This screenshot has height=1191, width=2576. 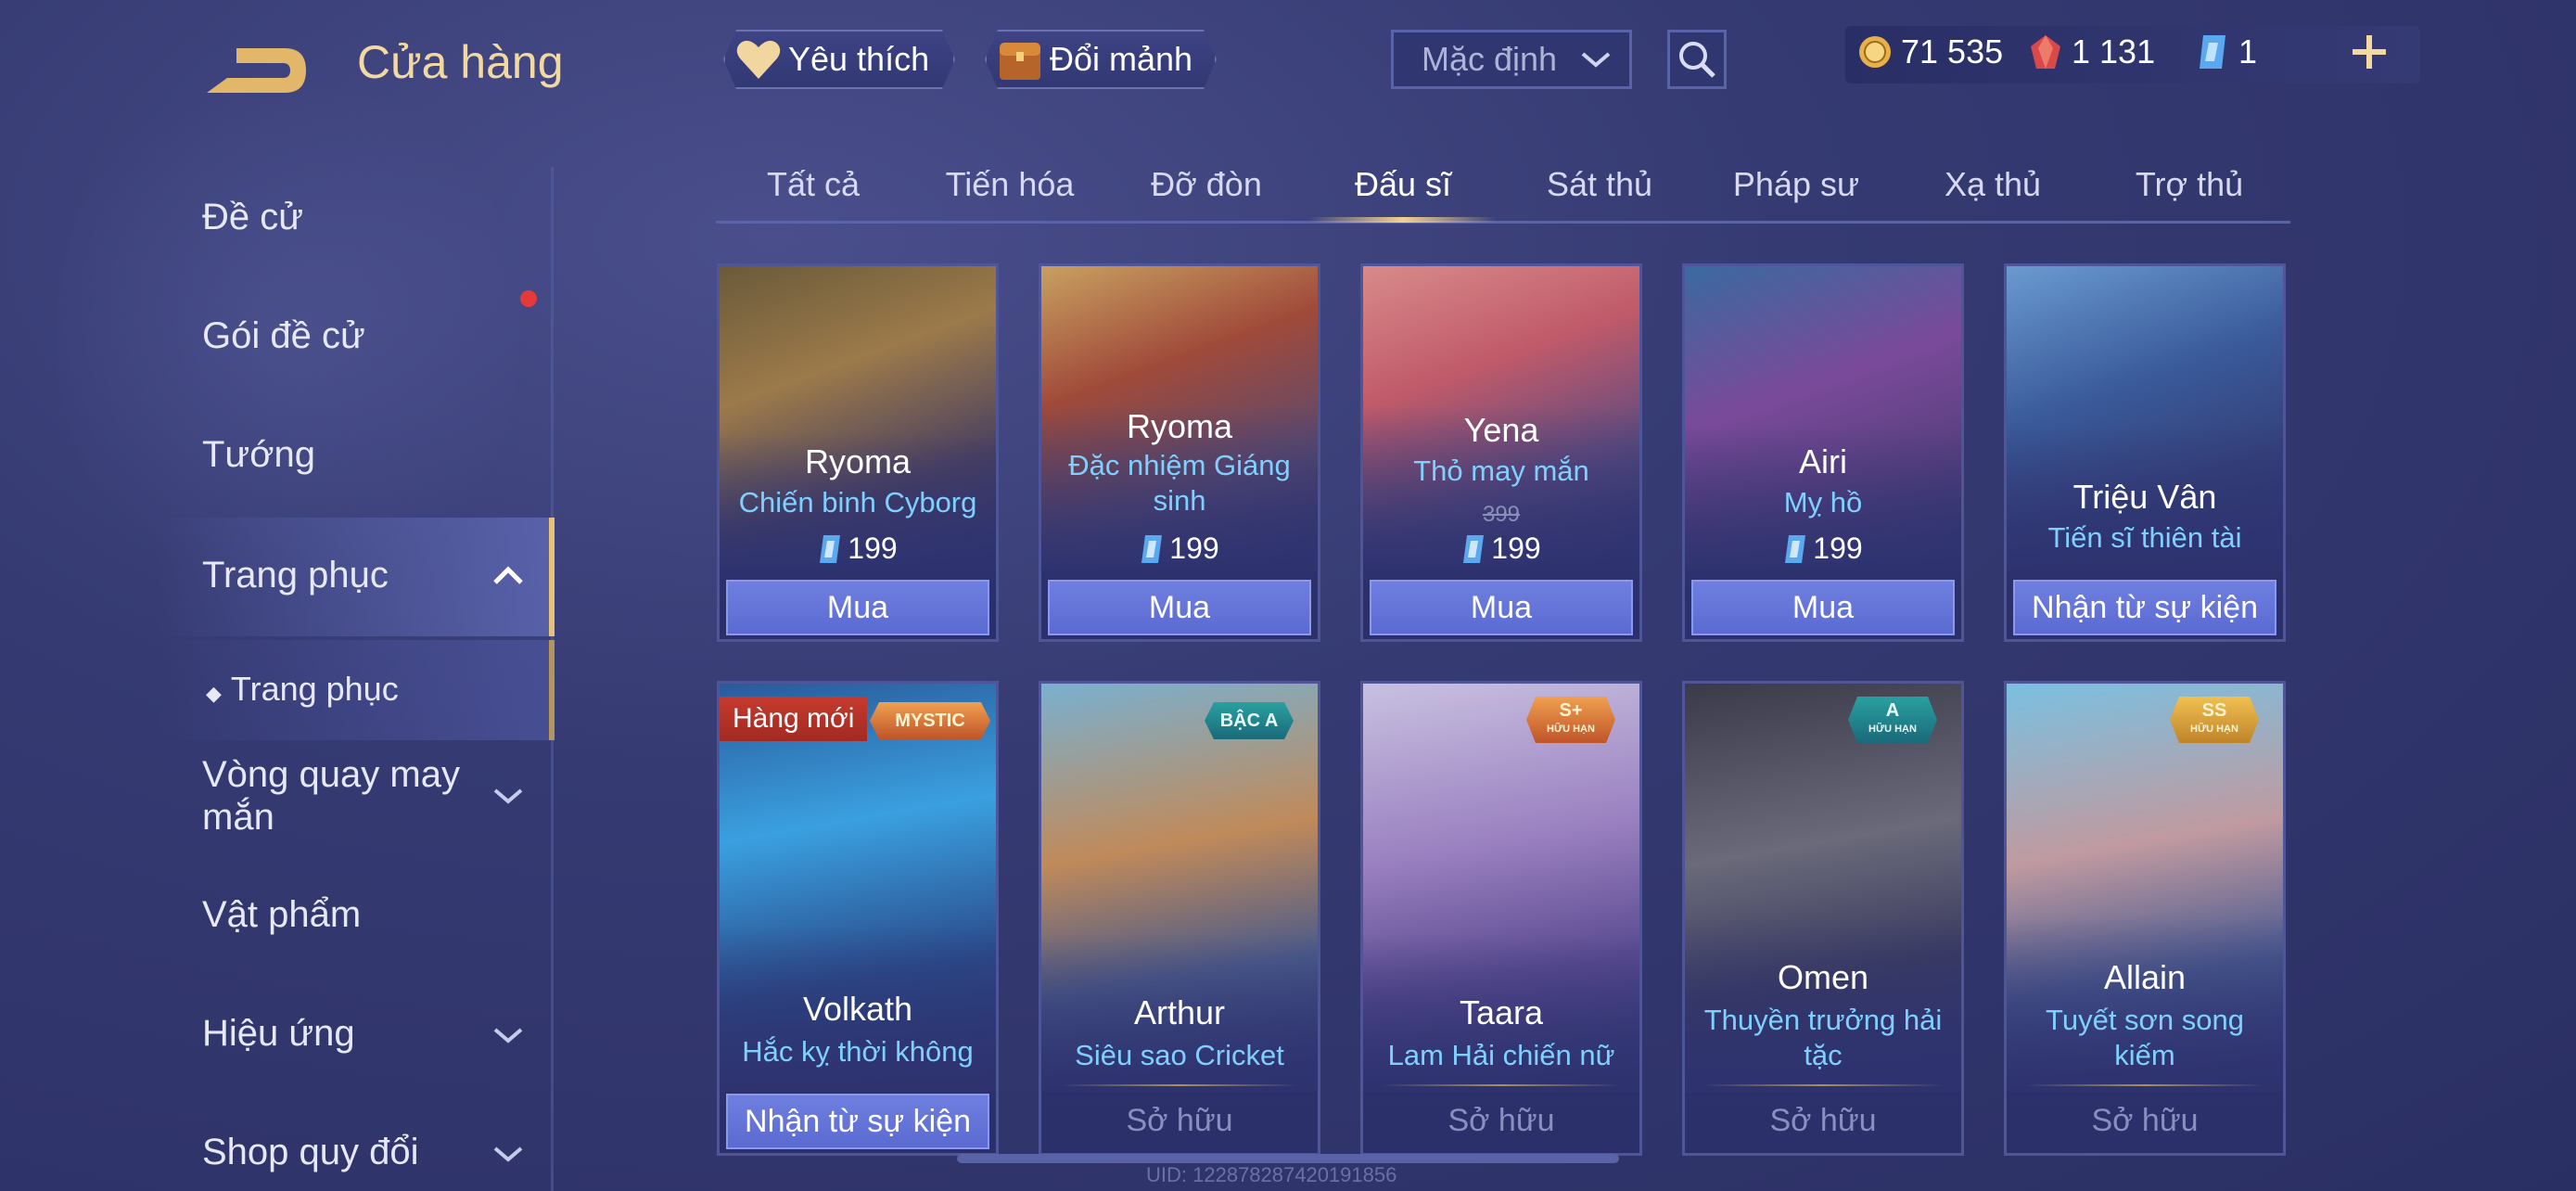 What do you see at coordinates (1206, 184) in the screenshot?
I see `tab-tank: Đỡ đòn` at bounding box center [1206, 184].